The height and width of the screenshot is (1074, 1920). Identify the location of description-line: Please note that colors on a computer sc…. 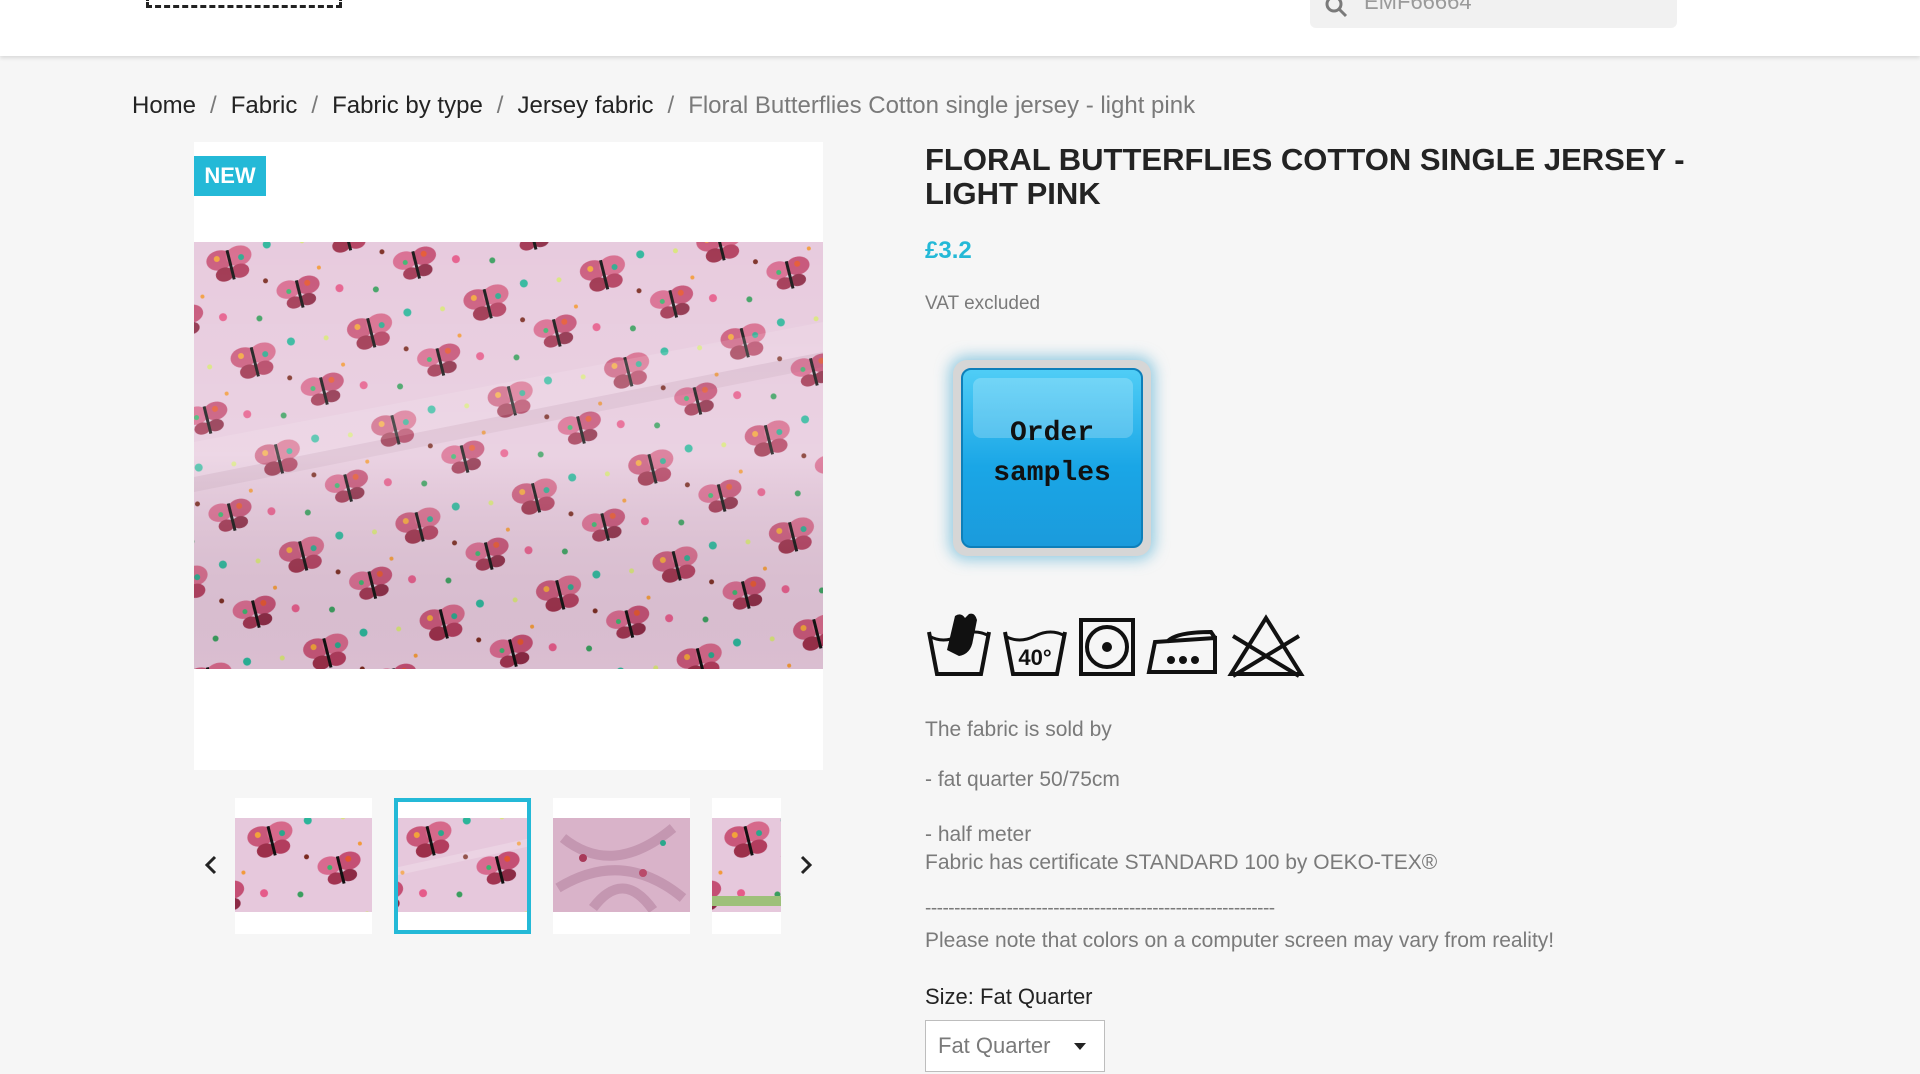
(1240, 940).